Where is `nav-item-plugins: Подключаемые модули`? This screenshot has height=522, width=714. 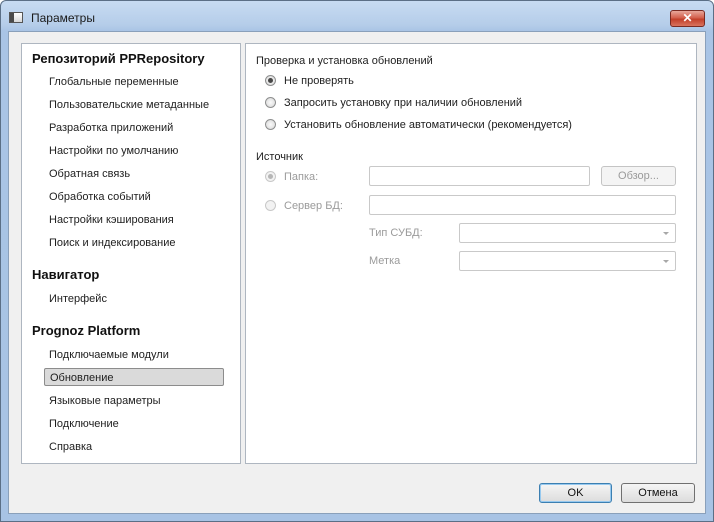
nav-item-plugins: Подключаемые модули is located at coordinates (109, 355).